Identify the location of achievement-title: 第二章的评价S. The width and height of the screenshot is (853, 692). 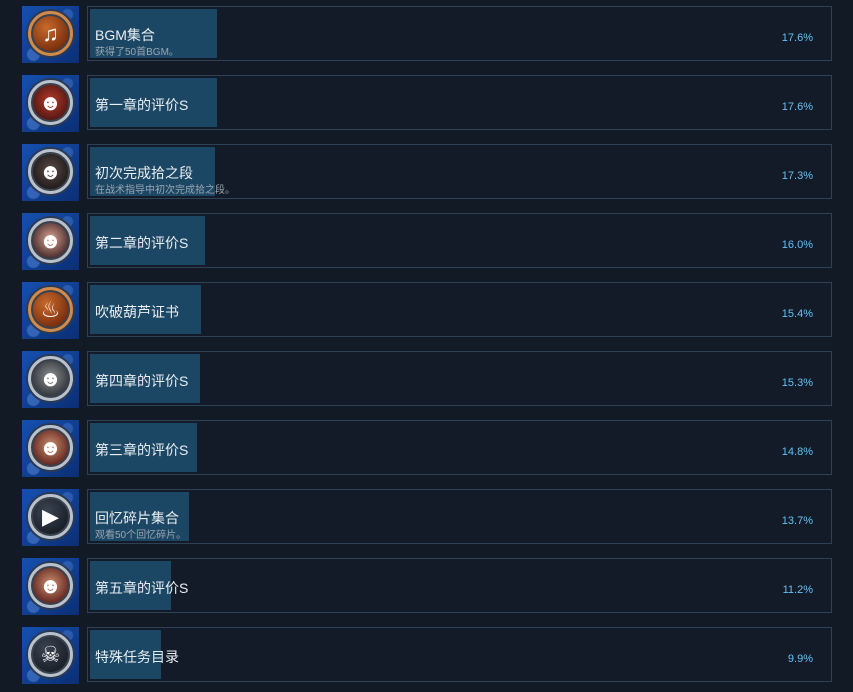
(142, 243).